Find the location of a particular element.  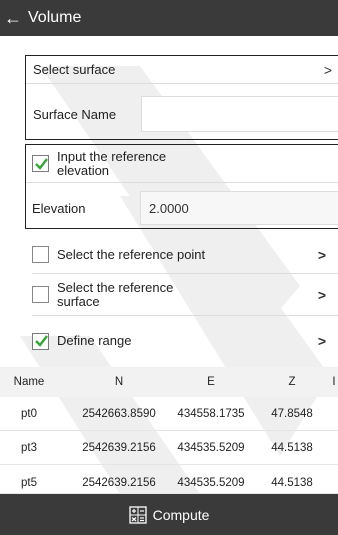

table-header: Name N E Z I is located at coordinates (169, 382).